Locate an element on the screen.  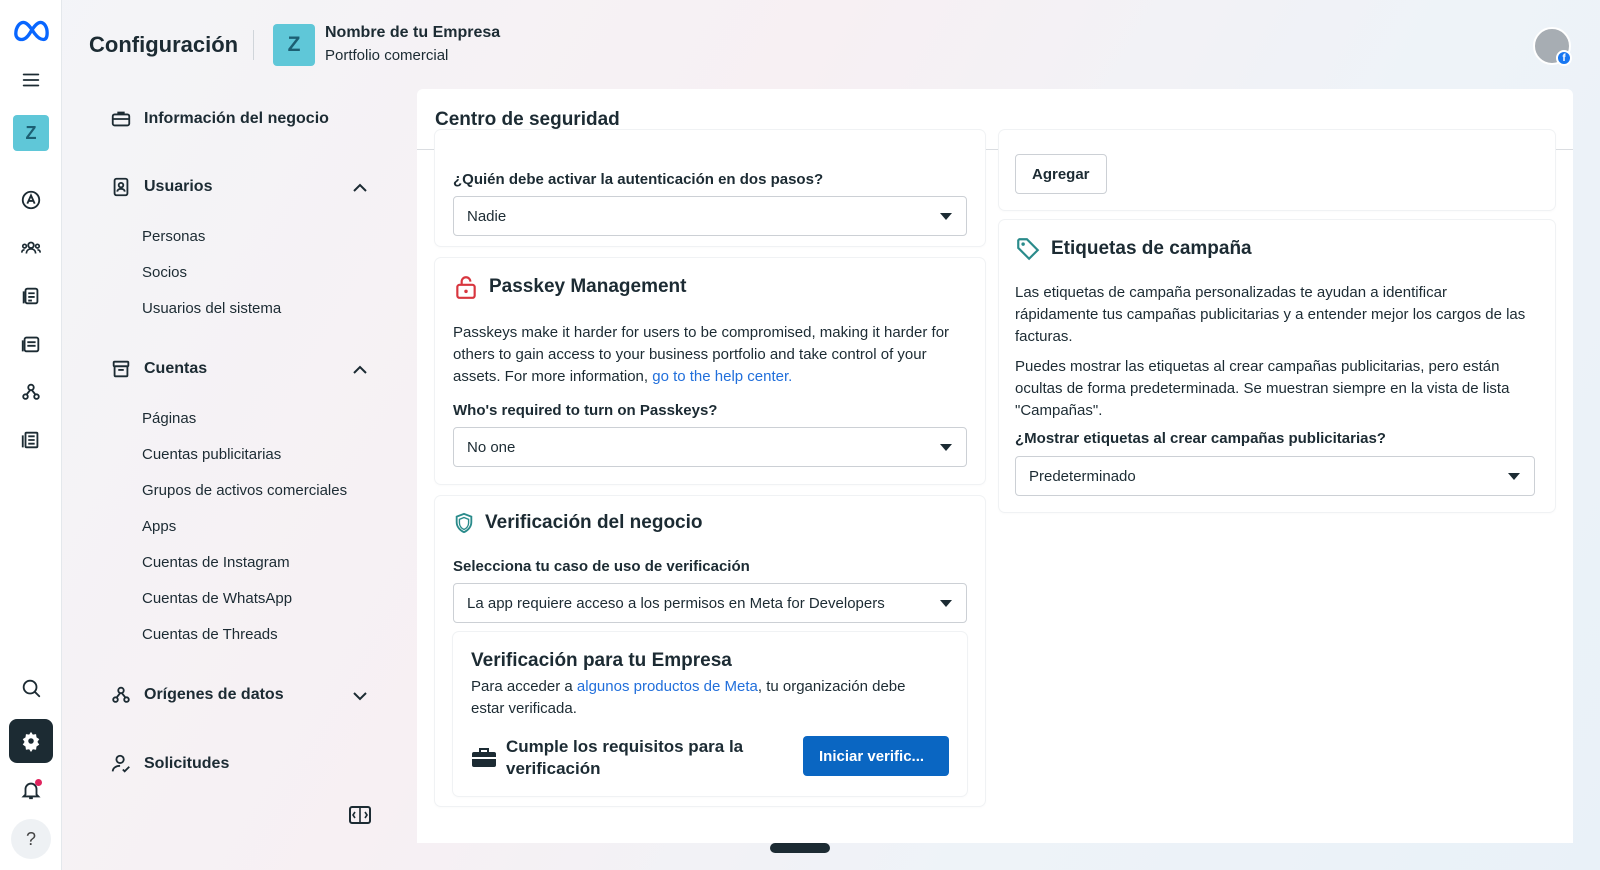
add-button: Agregar is located at coordinates (1061, 174).